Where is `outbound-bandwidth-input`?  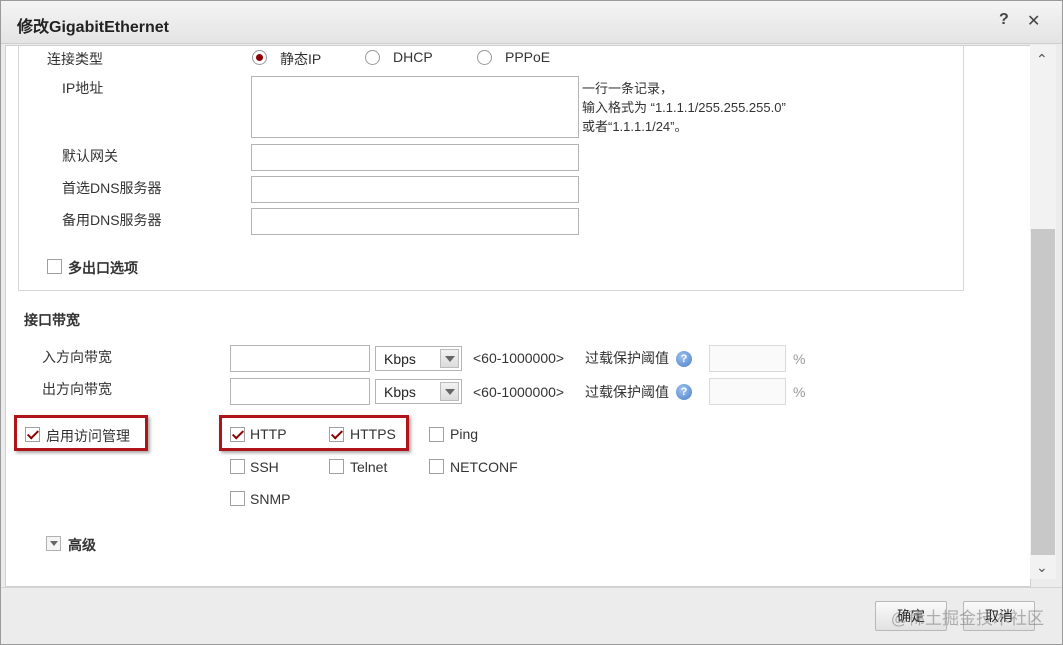 outbound-bandwidth-input is located at coordinates (300, 391).